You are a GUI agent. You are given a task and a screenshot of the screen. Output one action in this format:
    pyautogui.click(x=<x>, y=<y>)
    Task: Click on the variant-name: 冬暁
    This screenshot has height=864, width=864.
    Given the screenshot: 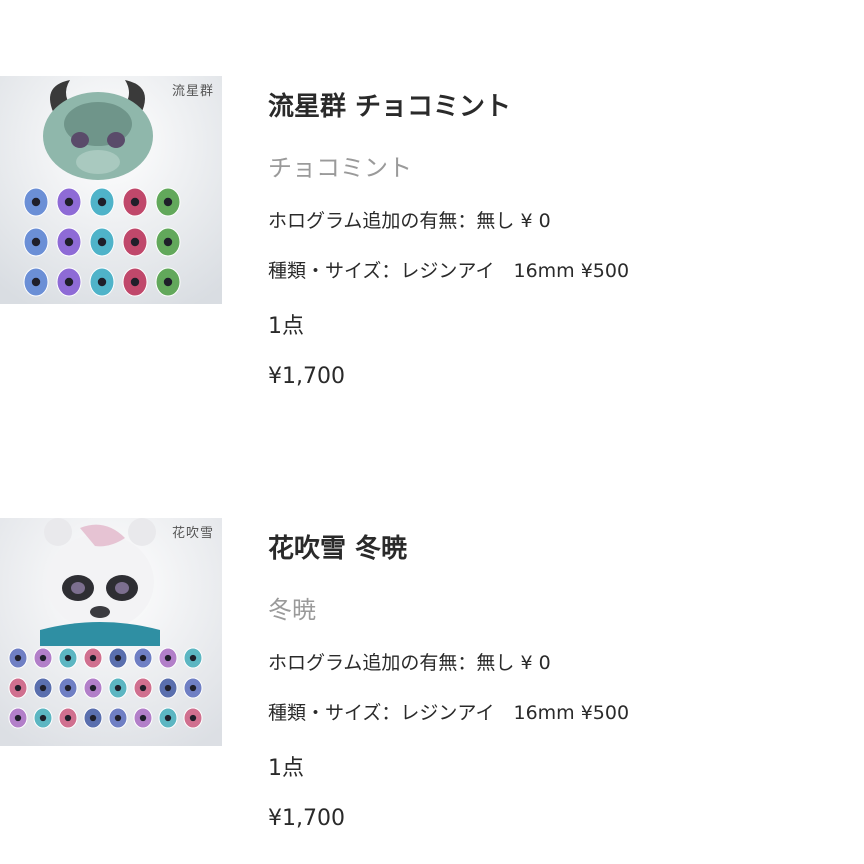 What is the action you would take?
    pyautogui.click(x=292, y=610)
    